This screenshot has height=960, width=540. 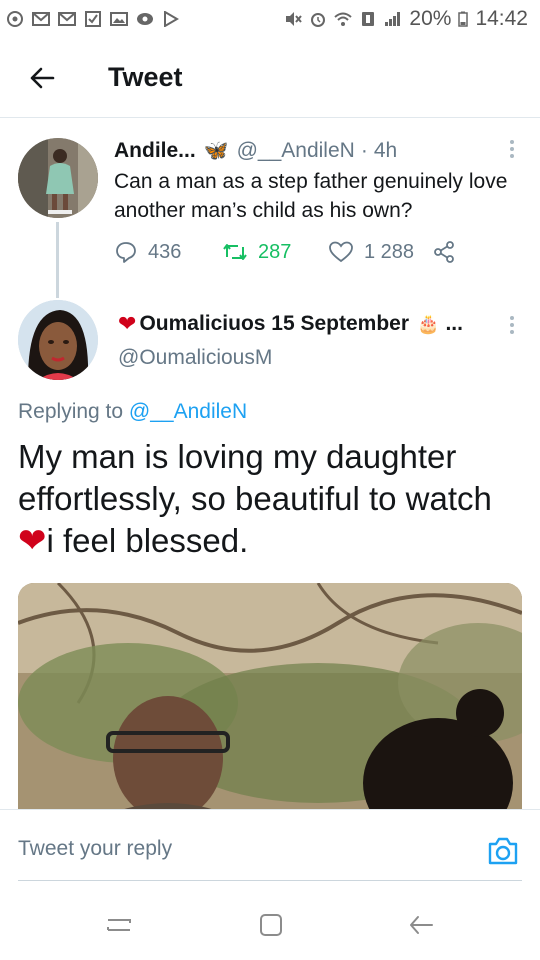 What do you see at coordinates (463, 19) in the screenshot?
I see `battery-icon` at bounding box center [463, 19].